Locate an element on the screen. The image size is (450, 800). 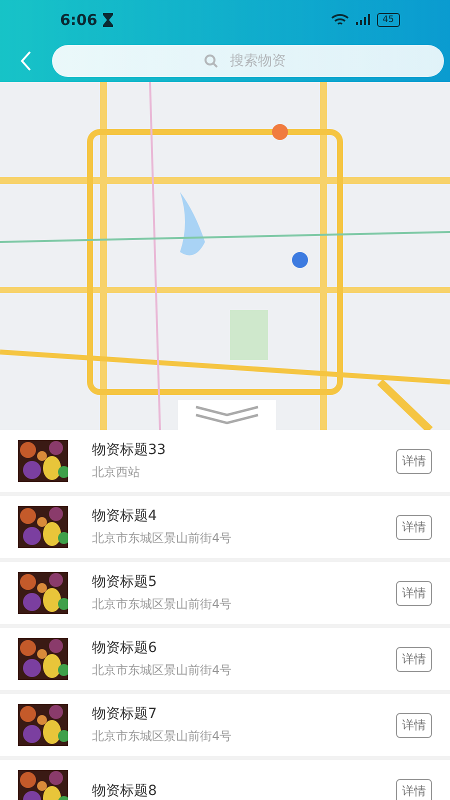
item-title: 物资标题7 is located at coordinates (125, 714).